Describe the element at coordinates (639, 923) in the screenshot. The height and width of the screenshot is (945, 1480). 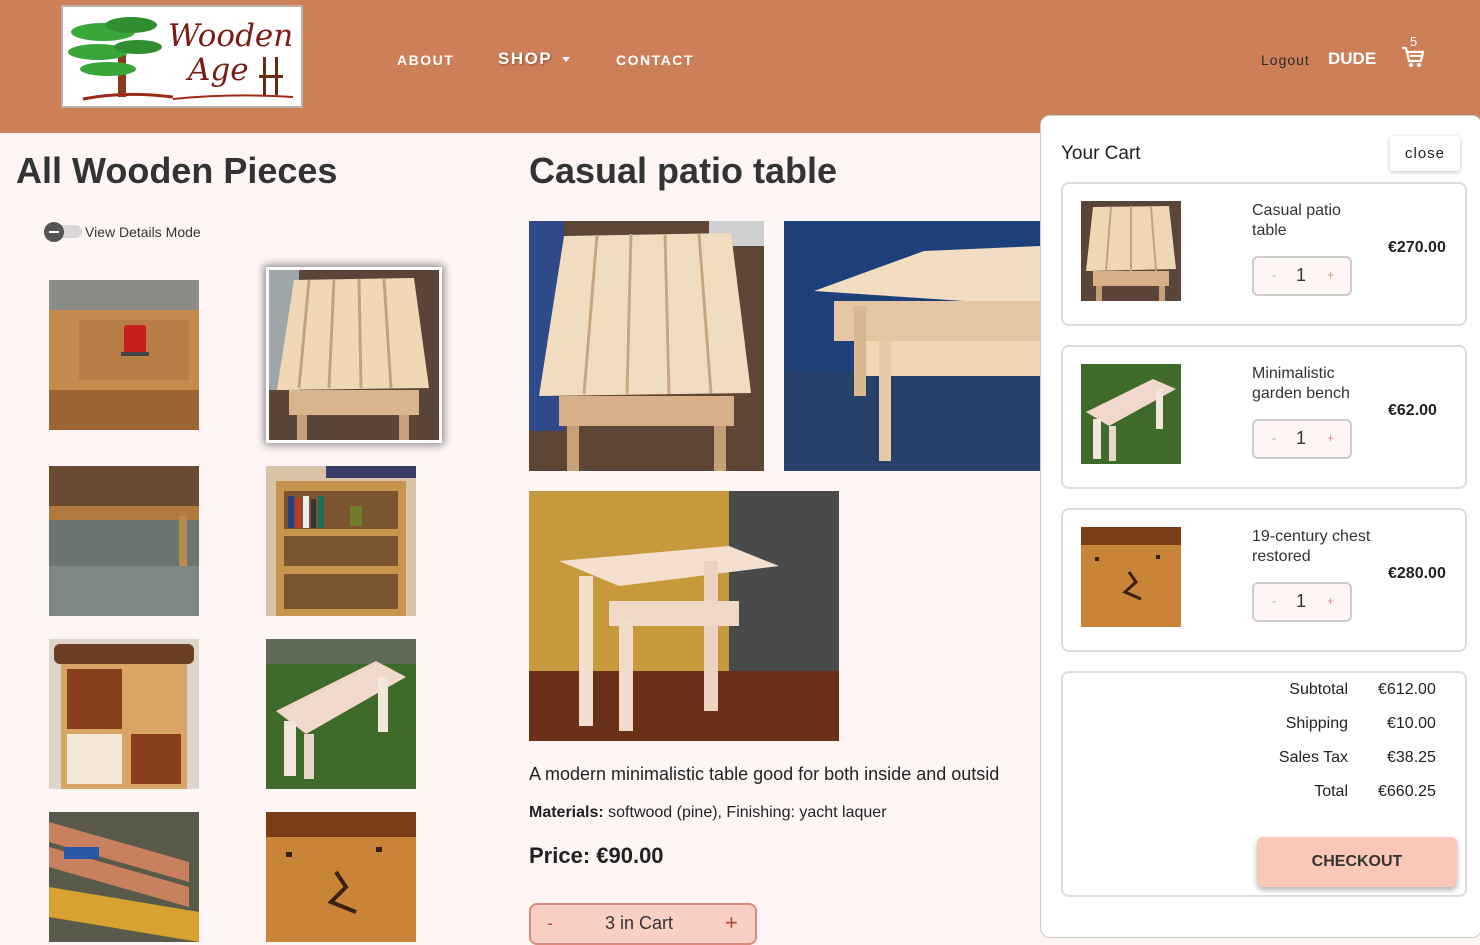
I see `cart-quantity-label: 3 in Cart` at that location.